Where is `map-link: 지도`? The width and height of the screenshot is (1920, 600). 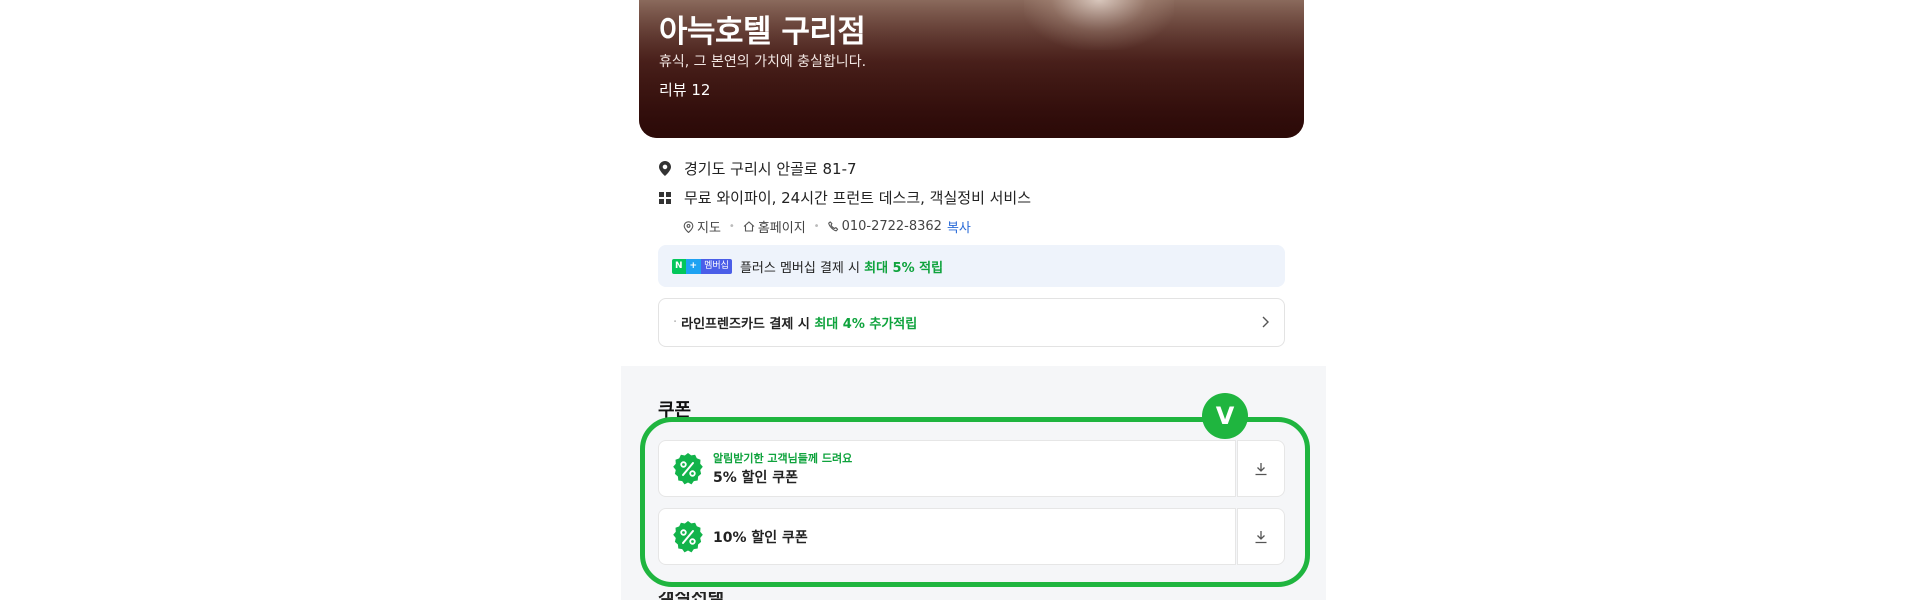
map-link: 지도 is located at coordinates (702, 226).